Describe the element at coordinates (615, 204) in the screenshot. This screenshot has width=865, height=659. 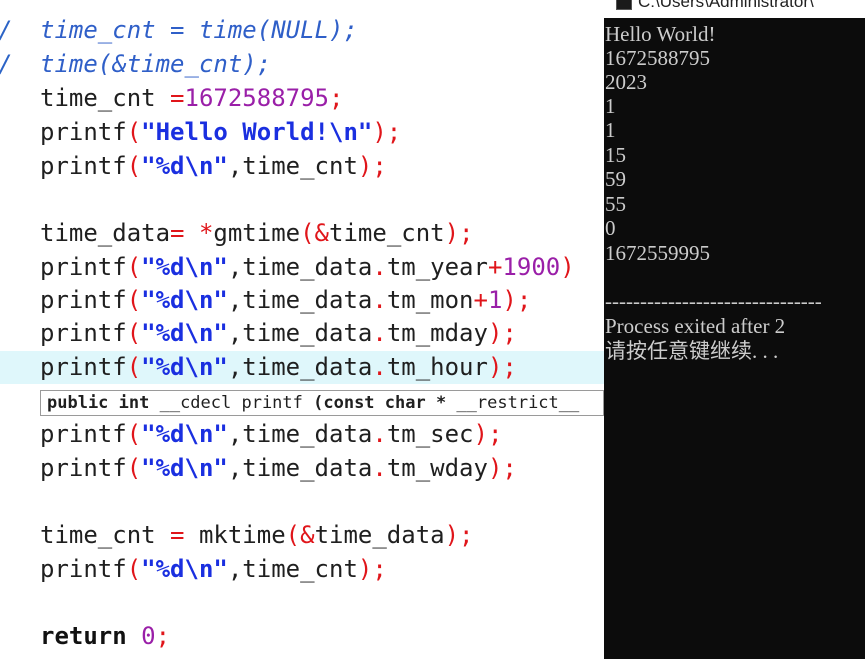
I see `console-output-line: 55` at that location.